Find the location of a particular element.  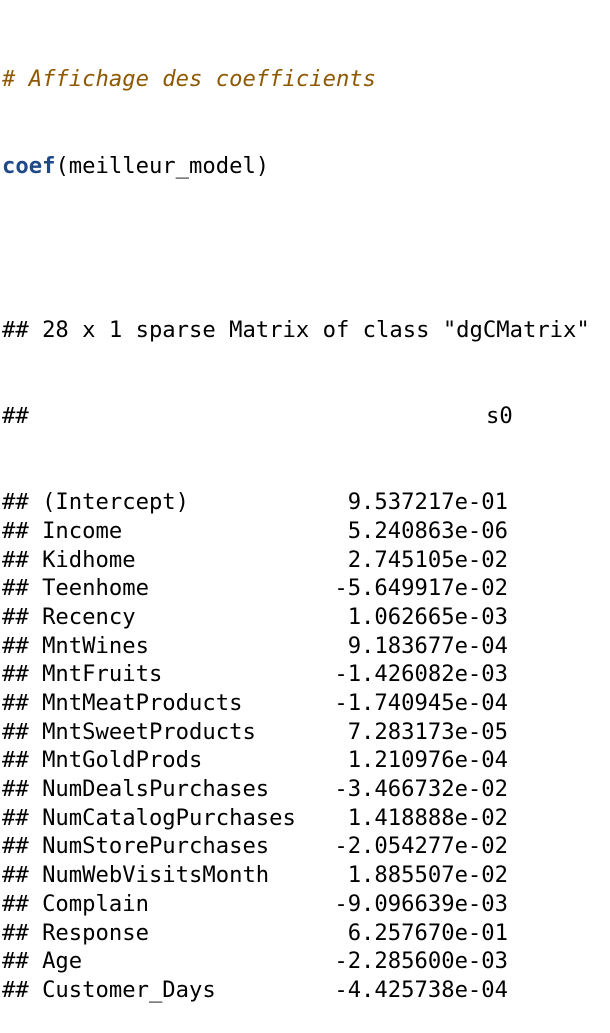

coefficient-value: 2.745105e-02 is located at coordinates (427, 559).